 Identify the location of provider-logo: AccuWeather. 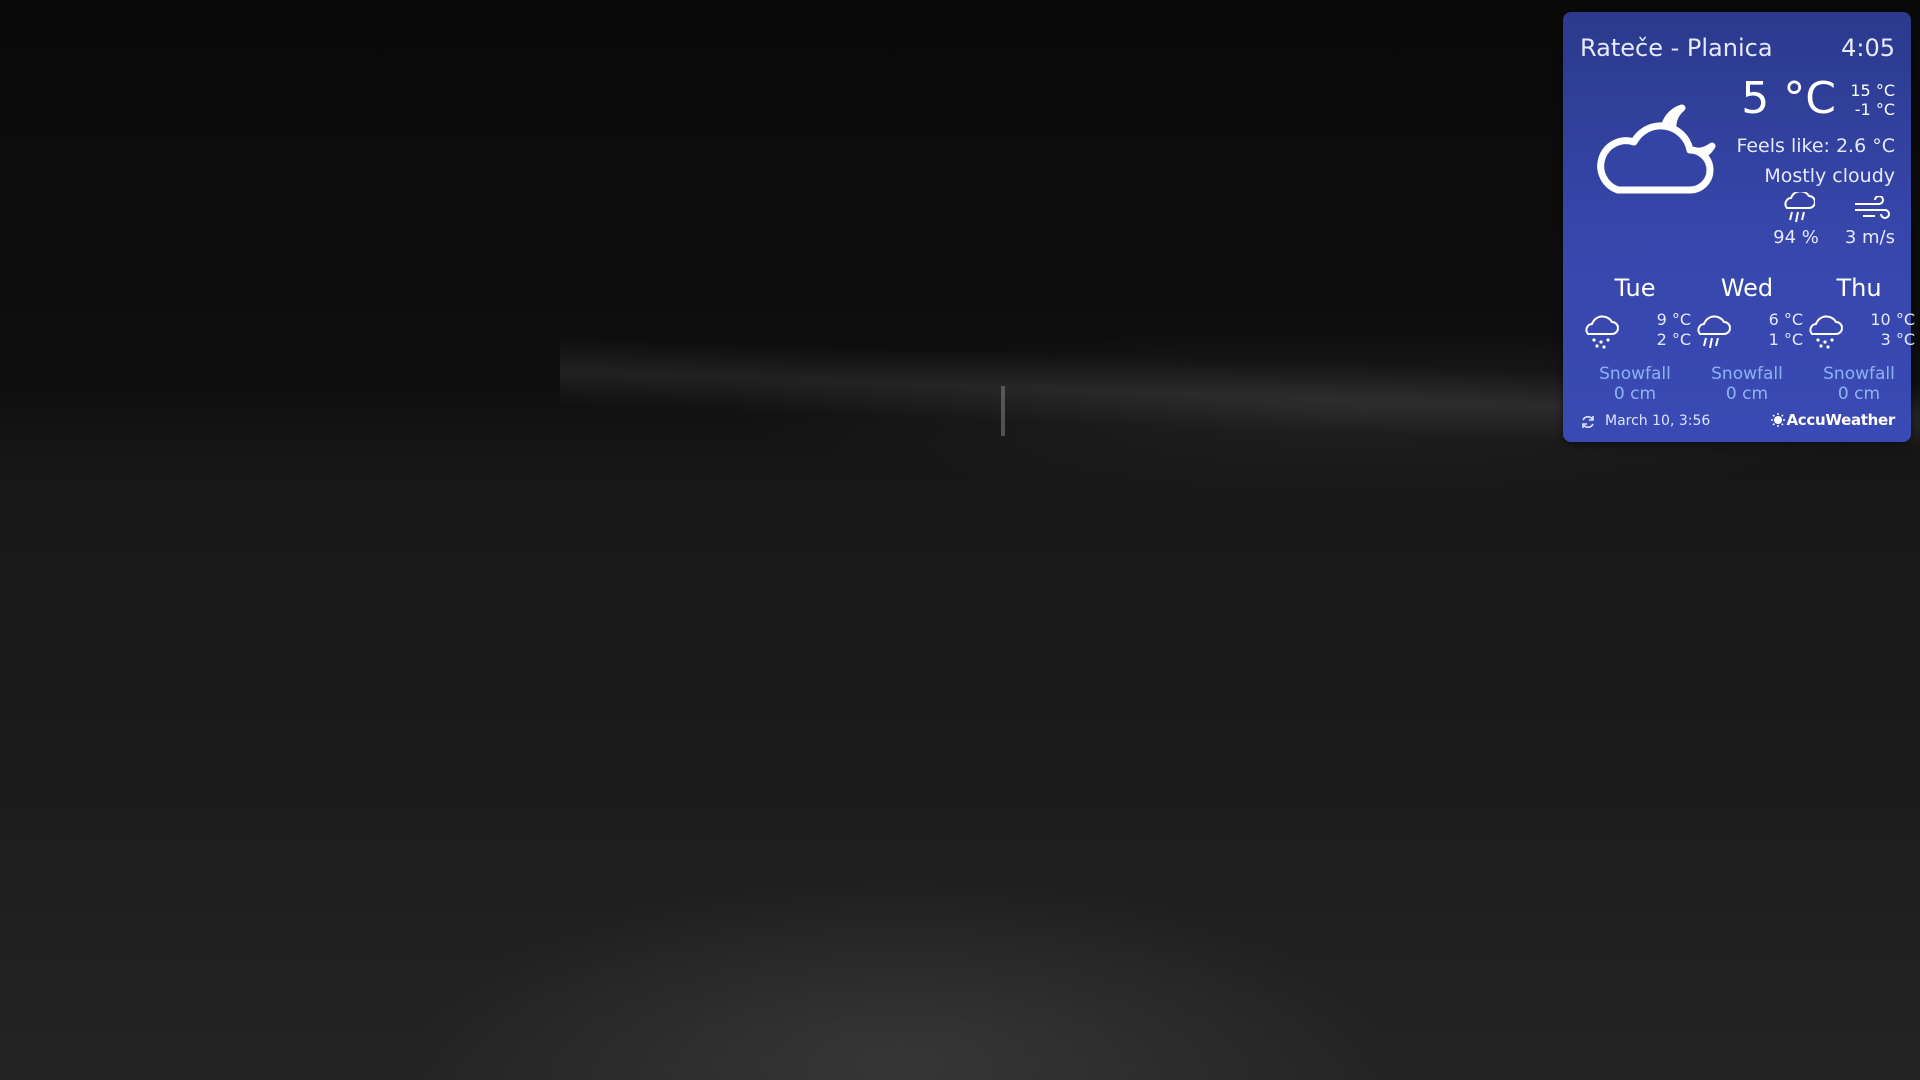
(1833, 420).